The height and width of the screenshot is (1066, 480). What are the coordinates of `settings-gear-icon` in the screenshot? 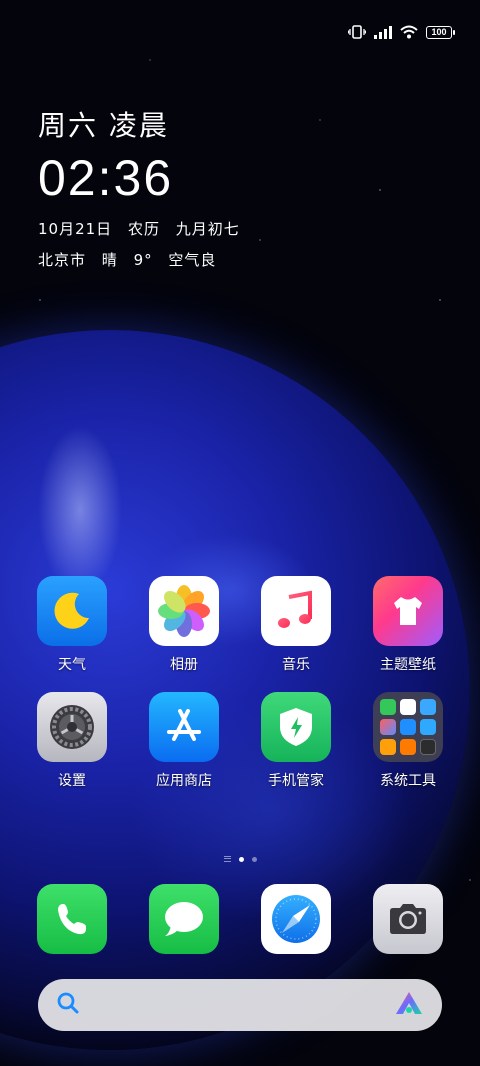 It's located at (72, 727).